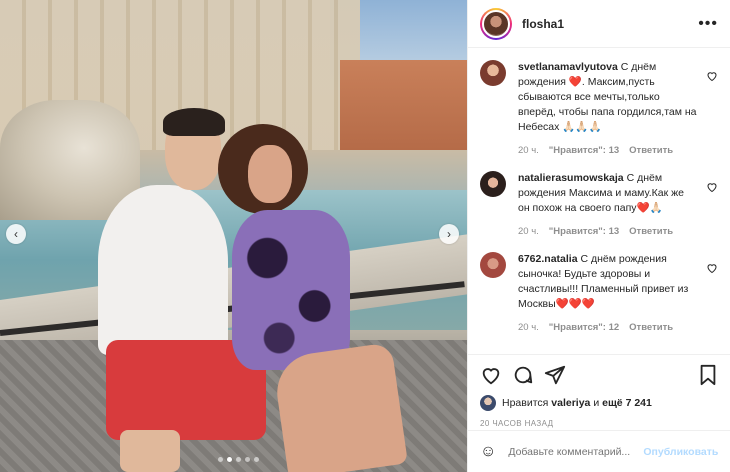 The height and width of the screenshot is (472, 730). What do you see at coordinates (555, 375) in the screenshot?
I see `share-icon` at bounding box center [555, 375].